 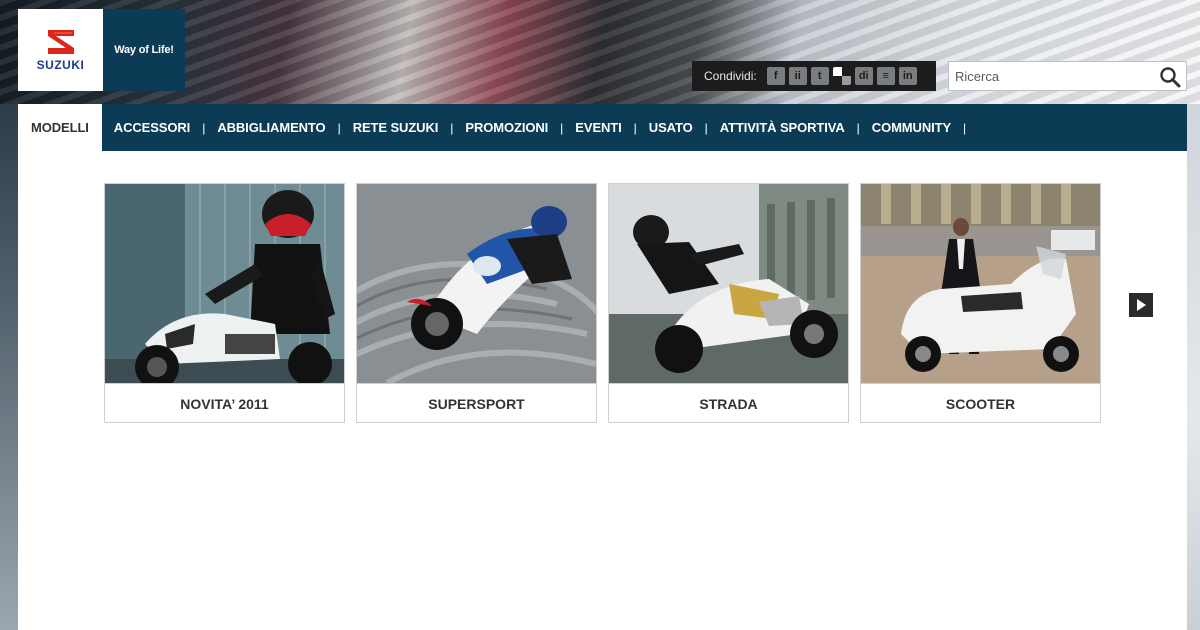 I want to click on category-label: STRADA, so click(x=728, y=403).